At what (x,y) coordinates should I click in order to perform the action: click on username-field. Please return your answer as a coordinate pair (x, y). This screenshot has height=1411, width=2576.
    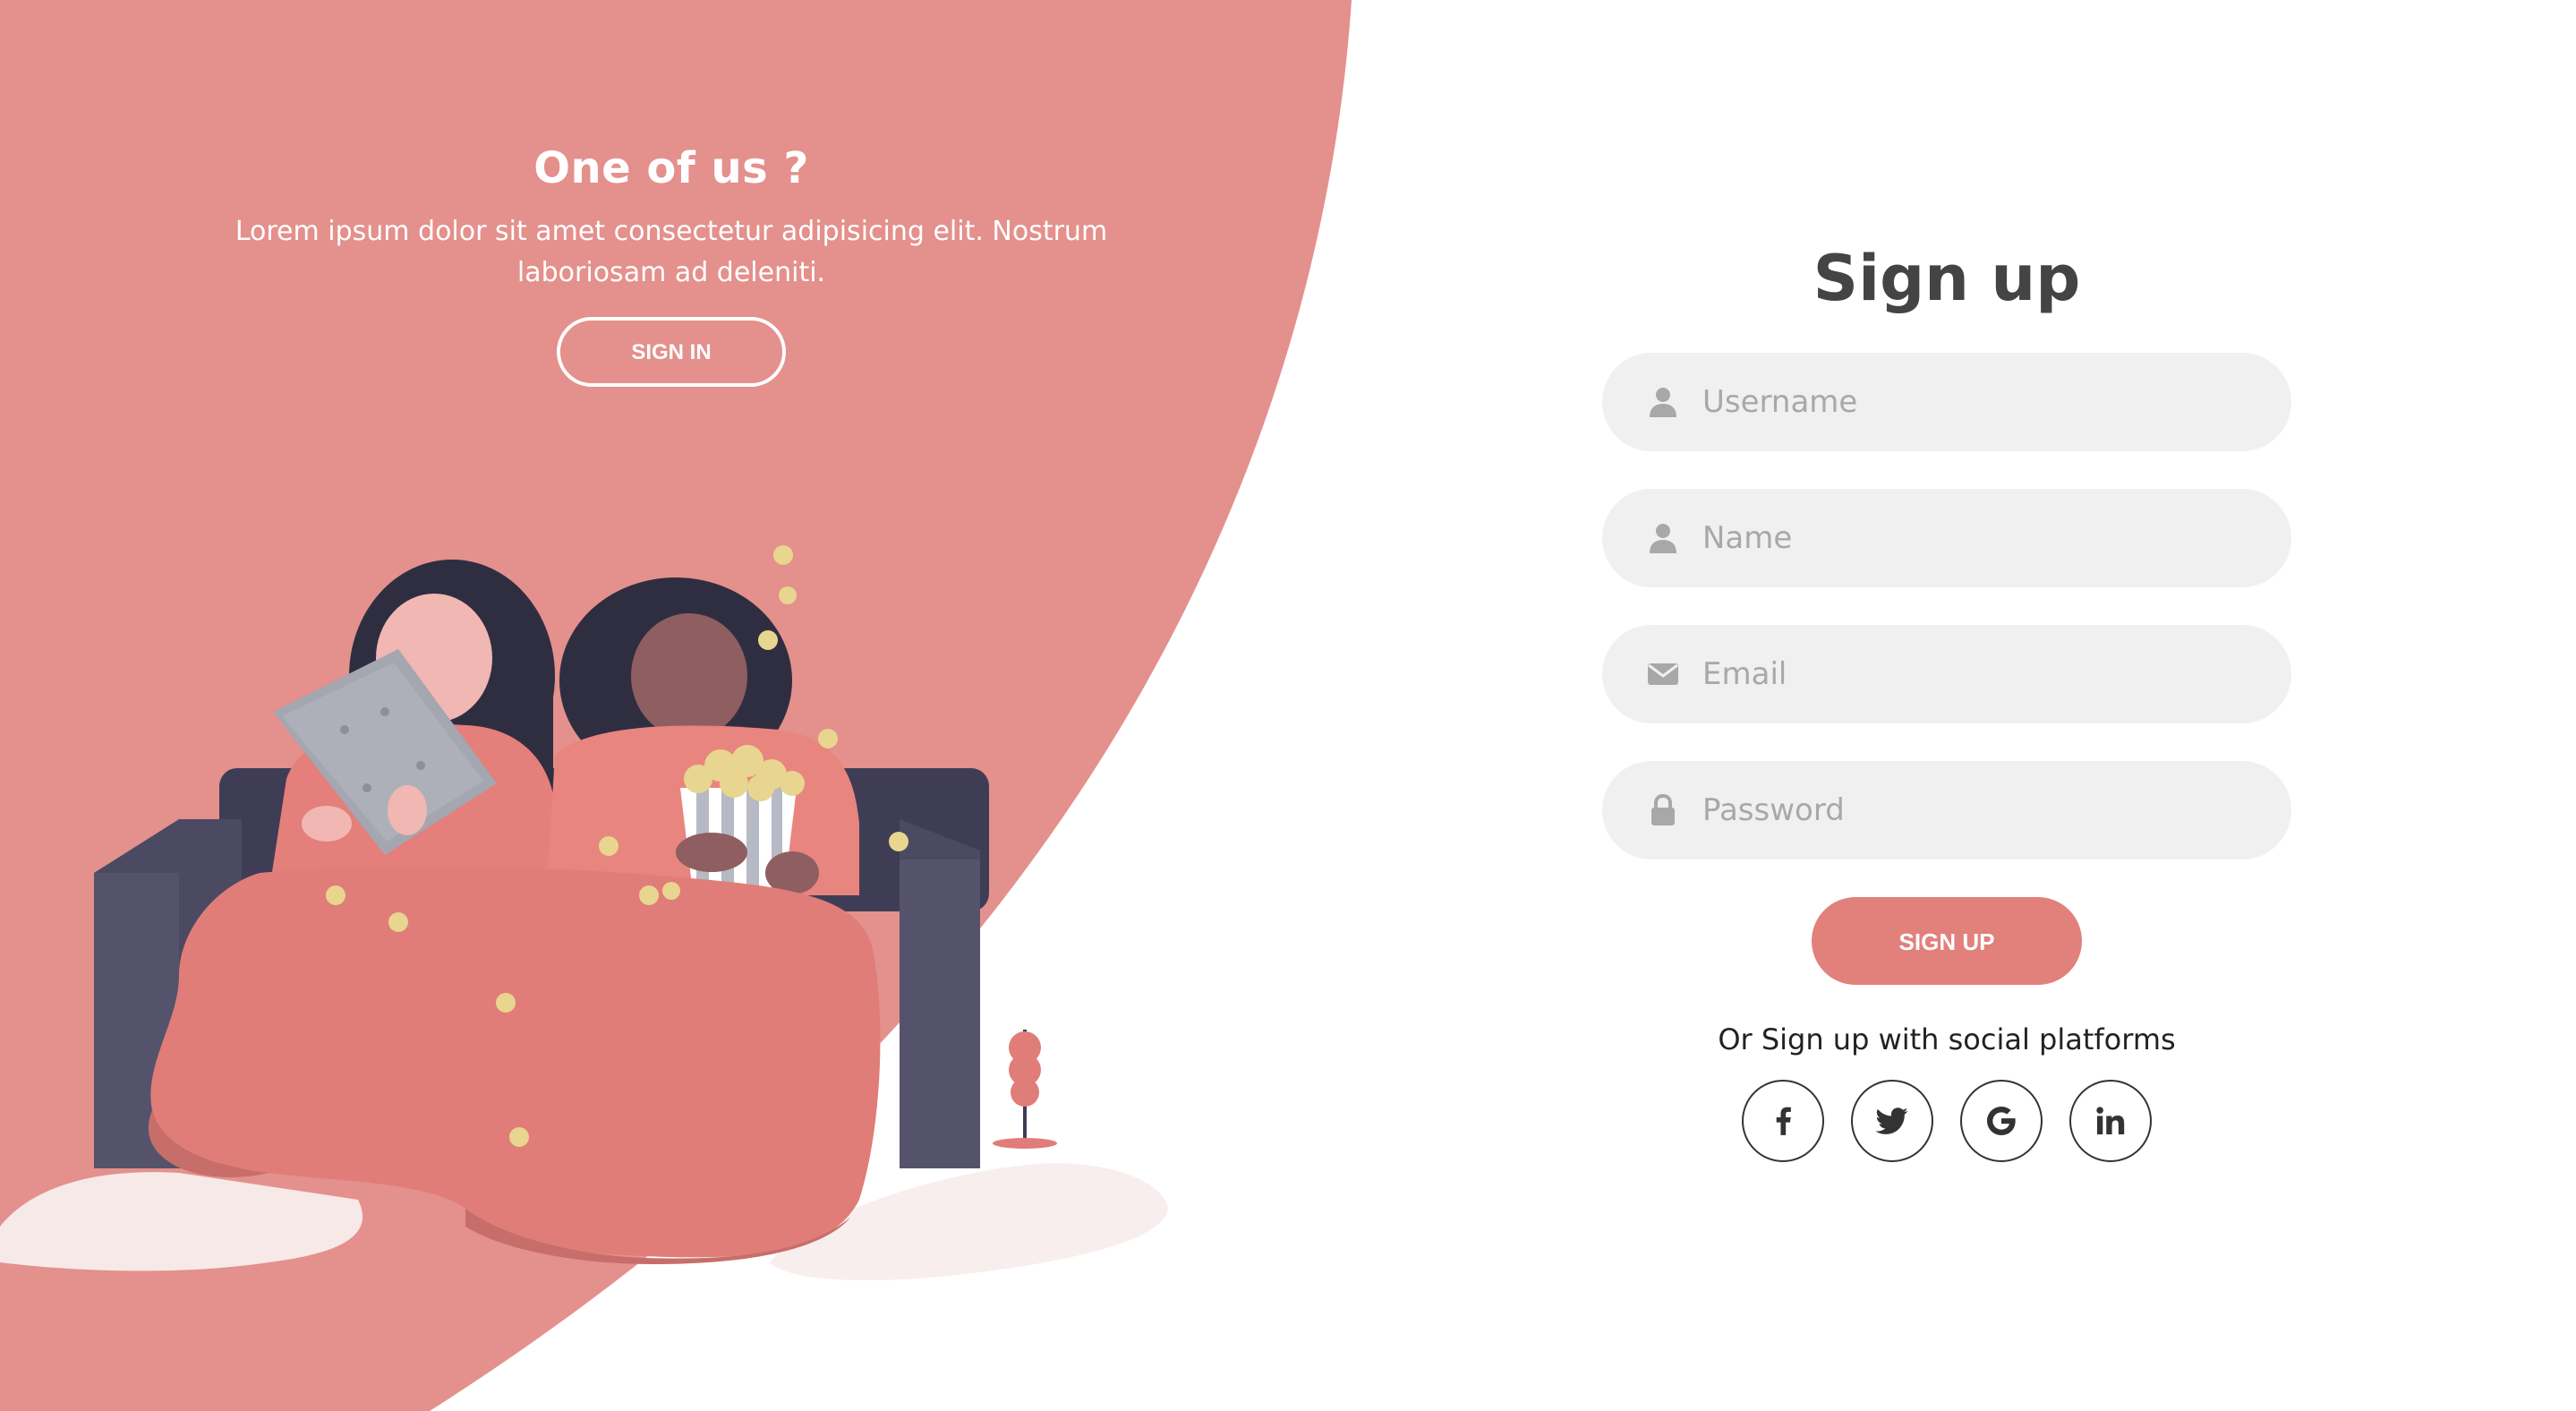
    Looking at the image, I should click on (1946, 402).